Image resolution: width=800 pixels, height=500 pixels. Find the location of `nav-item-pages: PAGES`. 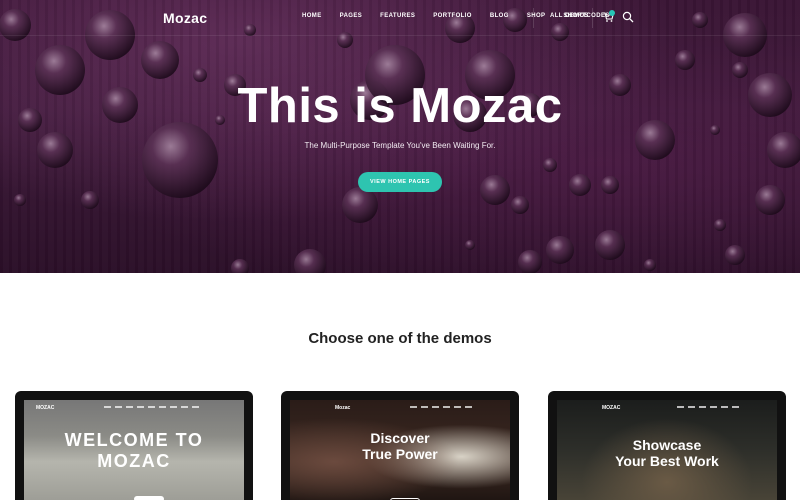

nav-item-pages: PAGES is located at coordinates (351, 16).